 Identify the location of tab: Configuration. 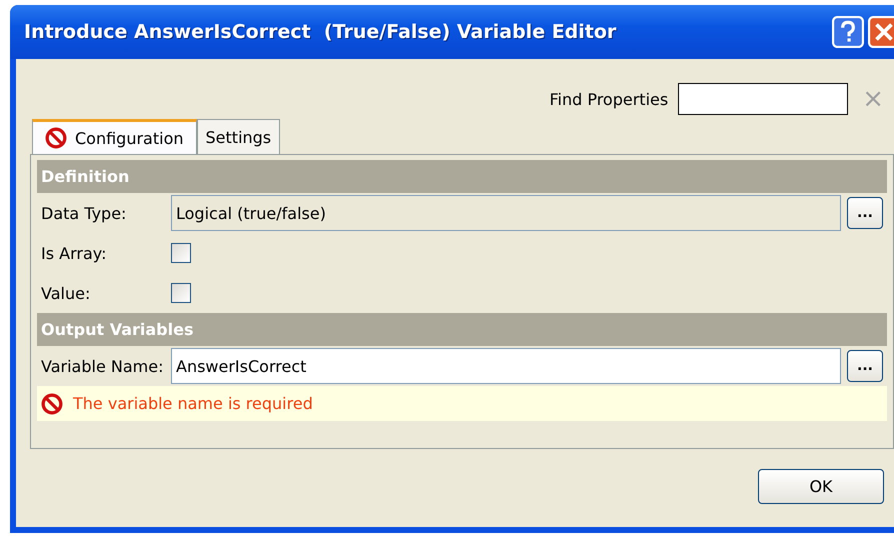
(114, 136).